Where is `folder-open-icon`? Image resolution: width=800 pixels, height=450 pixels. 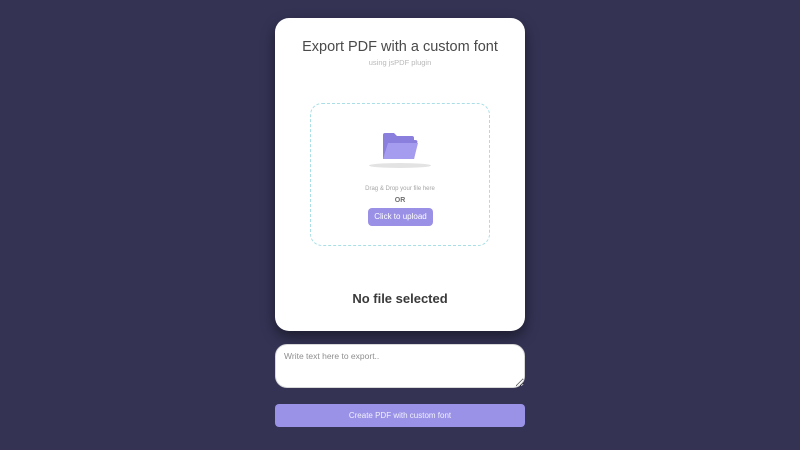
folder-open-icon is located at coordinates (400, 146).